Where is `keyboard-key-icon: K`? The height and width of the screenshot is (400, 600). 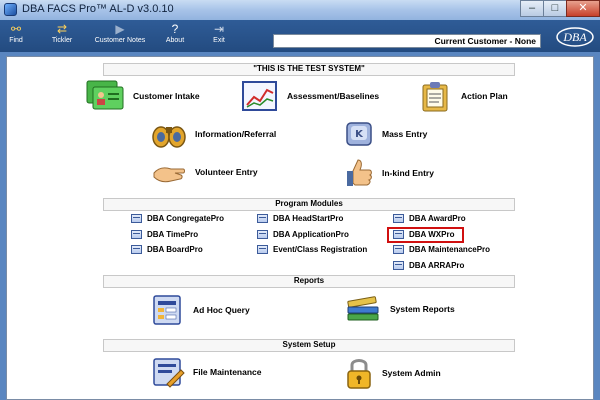
keyboard-key-icon: K is located at coordinates (359, 134).